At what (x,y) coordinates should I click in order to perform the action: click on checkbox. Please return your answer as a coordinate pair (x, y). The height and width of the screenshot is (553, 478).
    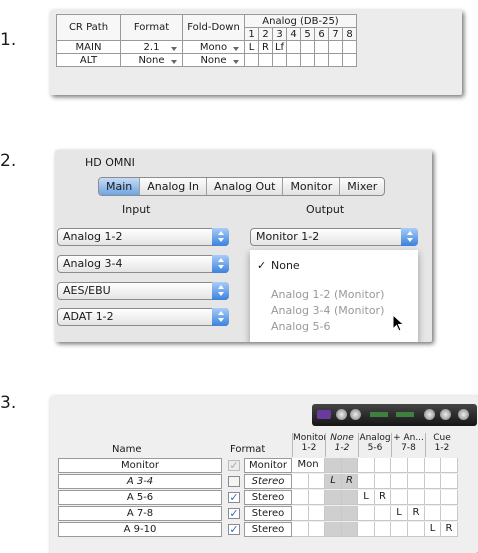
    Looking at the image, I should click on (234, 481).